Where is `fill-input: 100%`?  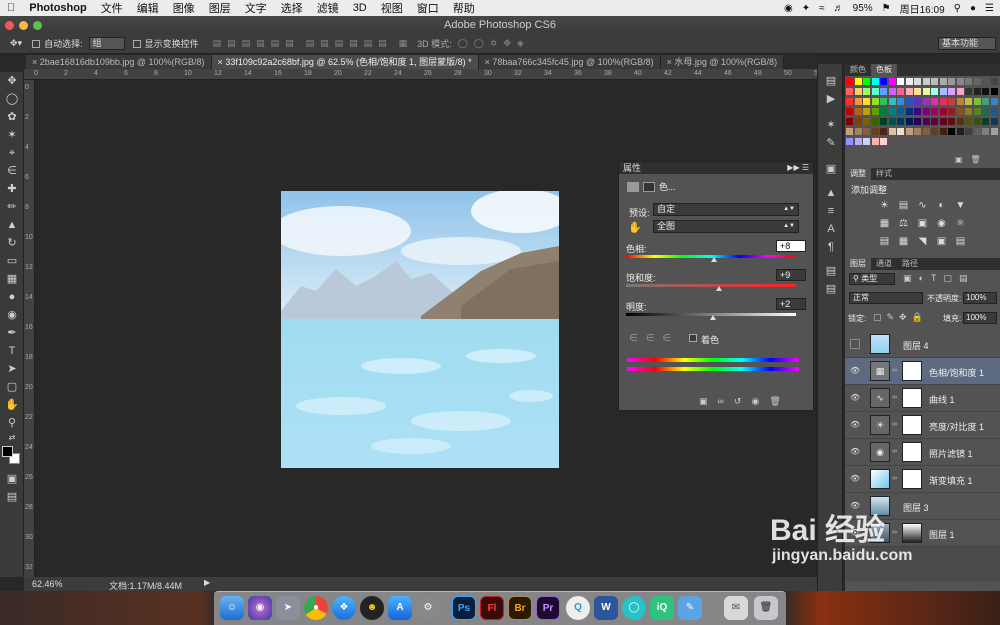
fill-input: 100% is located at coordinates (980, 318).